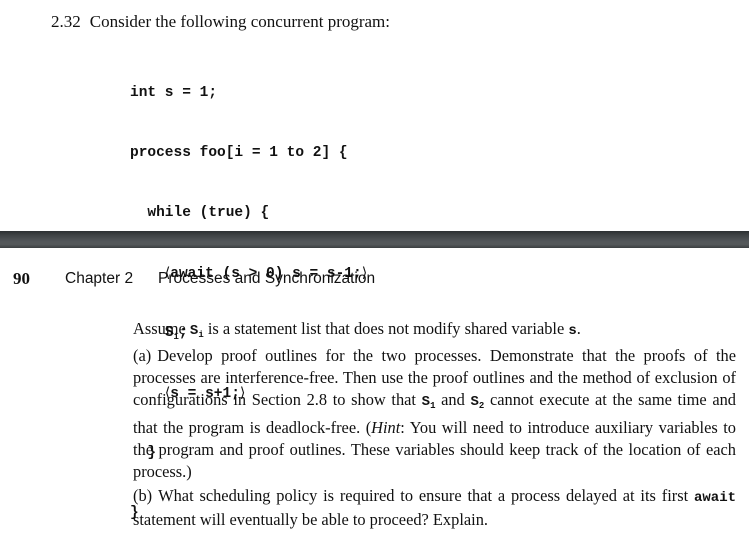 Image resolution: width=749 pixels, height=543 pixels. I want to click on text: Assume, so click(161, 328).